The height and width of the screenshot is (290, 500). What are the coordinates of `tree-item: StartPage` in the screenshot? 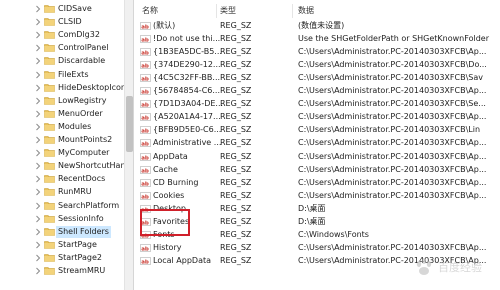 It's located at (62, 245).